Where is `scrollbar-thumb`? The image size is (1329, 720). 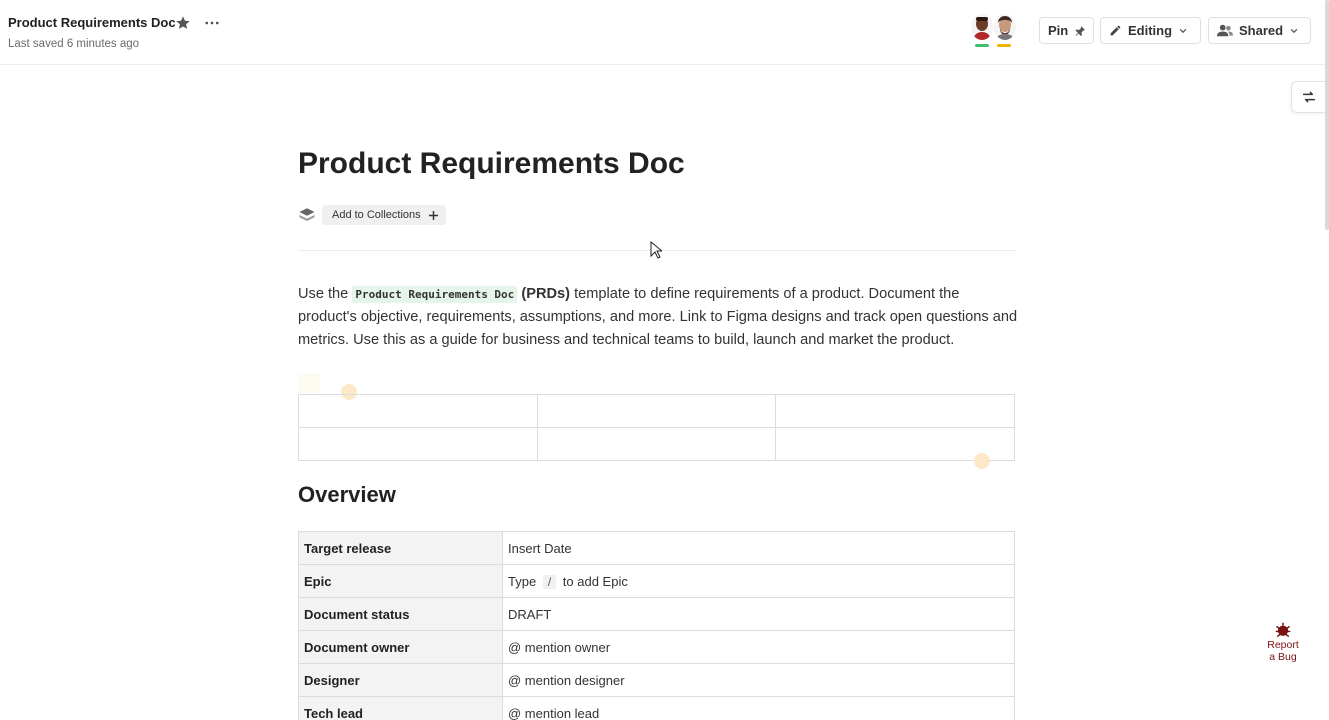 scrollbar-thumb is located at coordinates (1327, 115).